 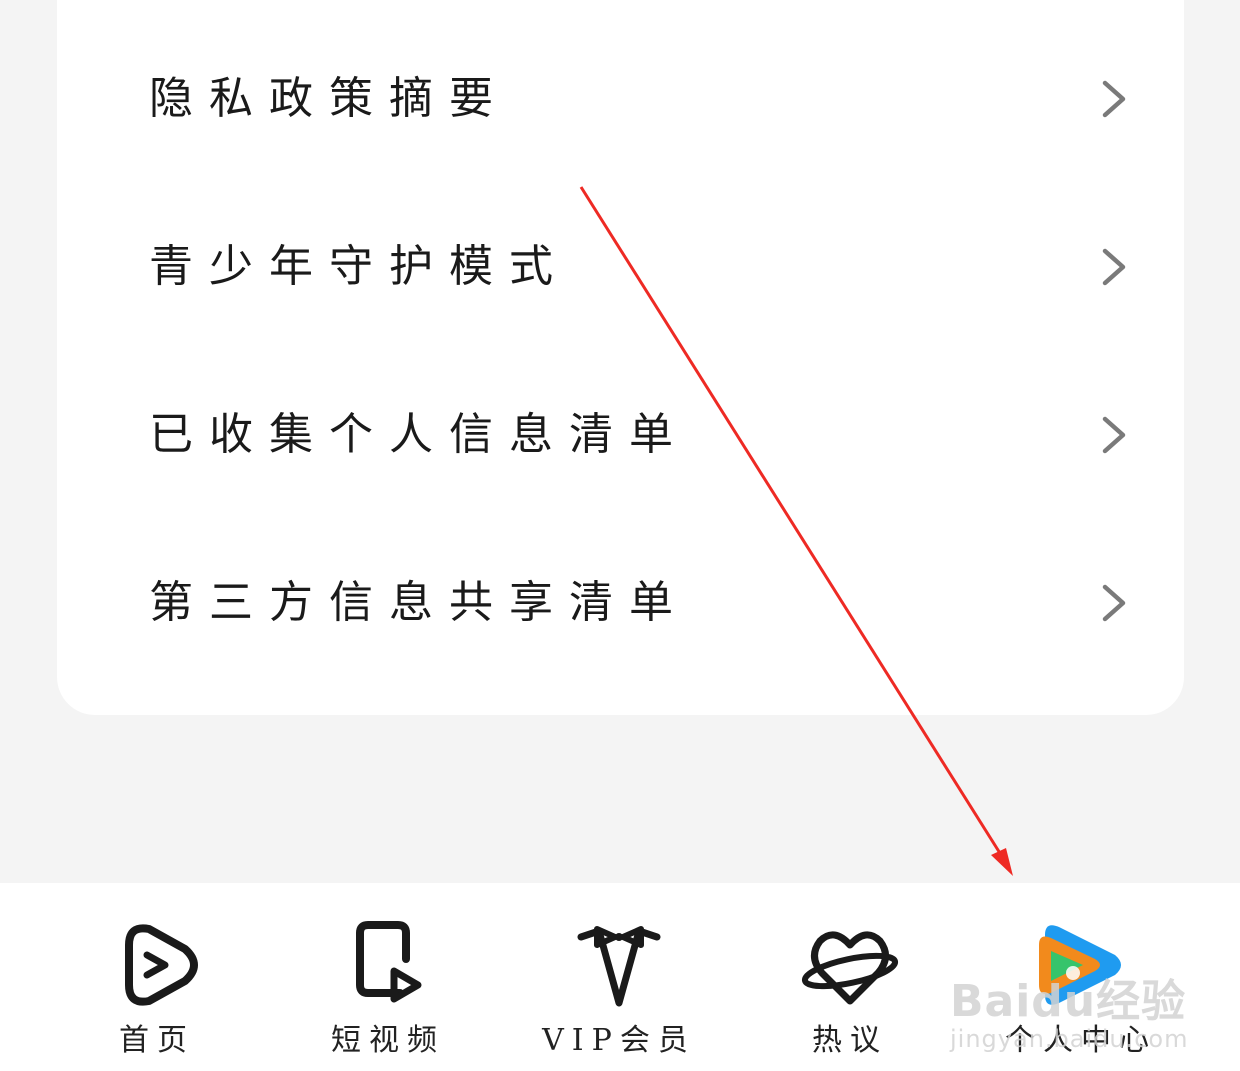 What do you see at coordinates (161, 965) in the screenshot?
I see `play-icon` at bounding box center [161, 965].